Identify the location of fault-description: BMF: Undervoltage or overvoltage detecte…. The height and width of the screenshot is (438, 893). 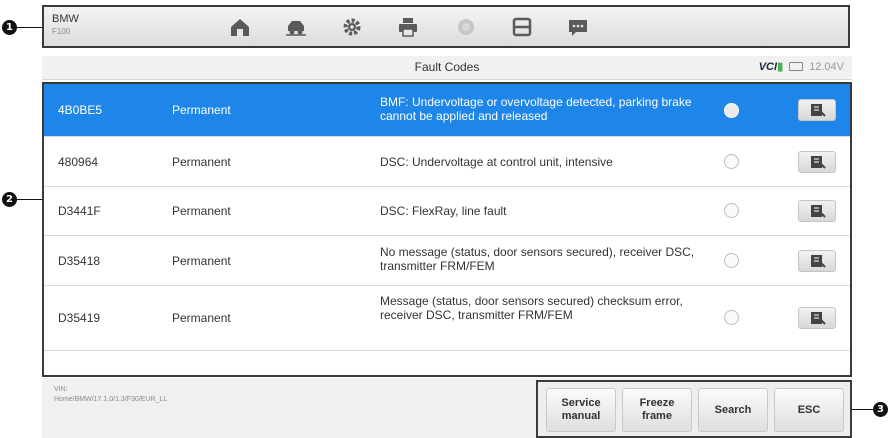
(536, 109).